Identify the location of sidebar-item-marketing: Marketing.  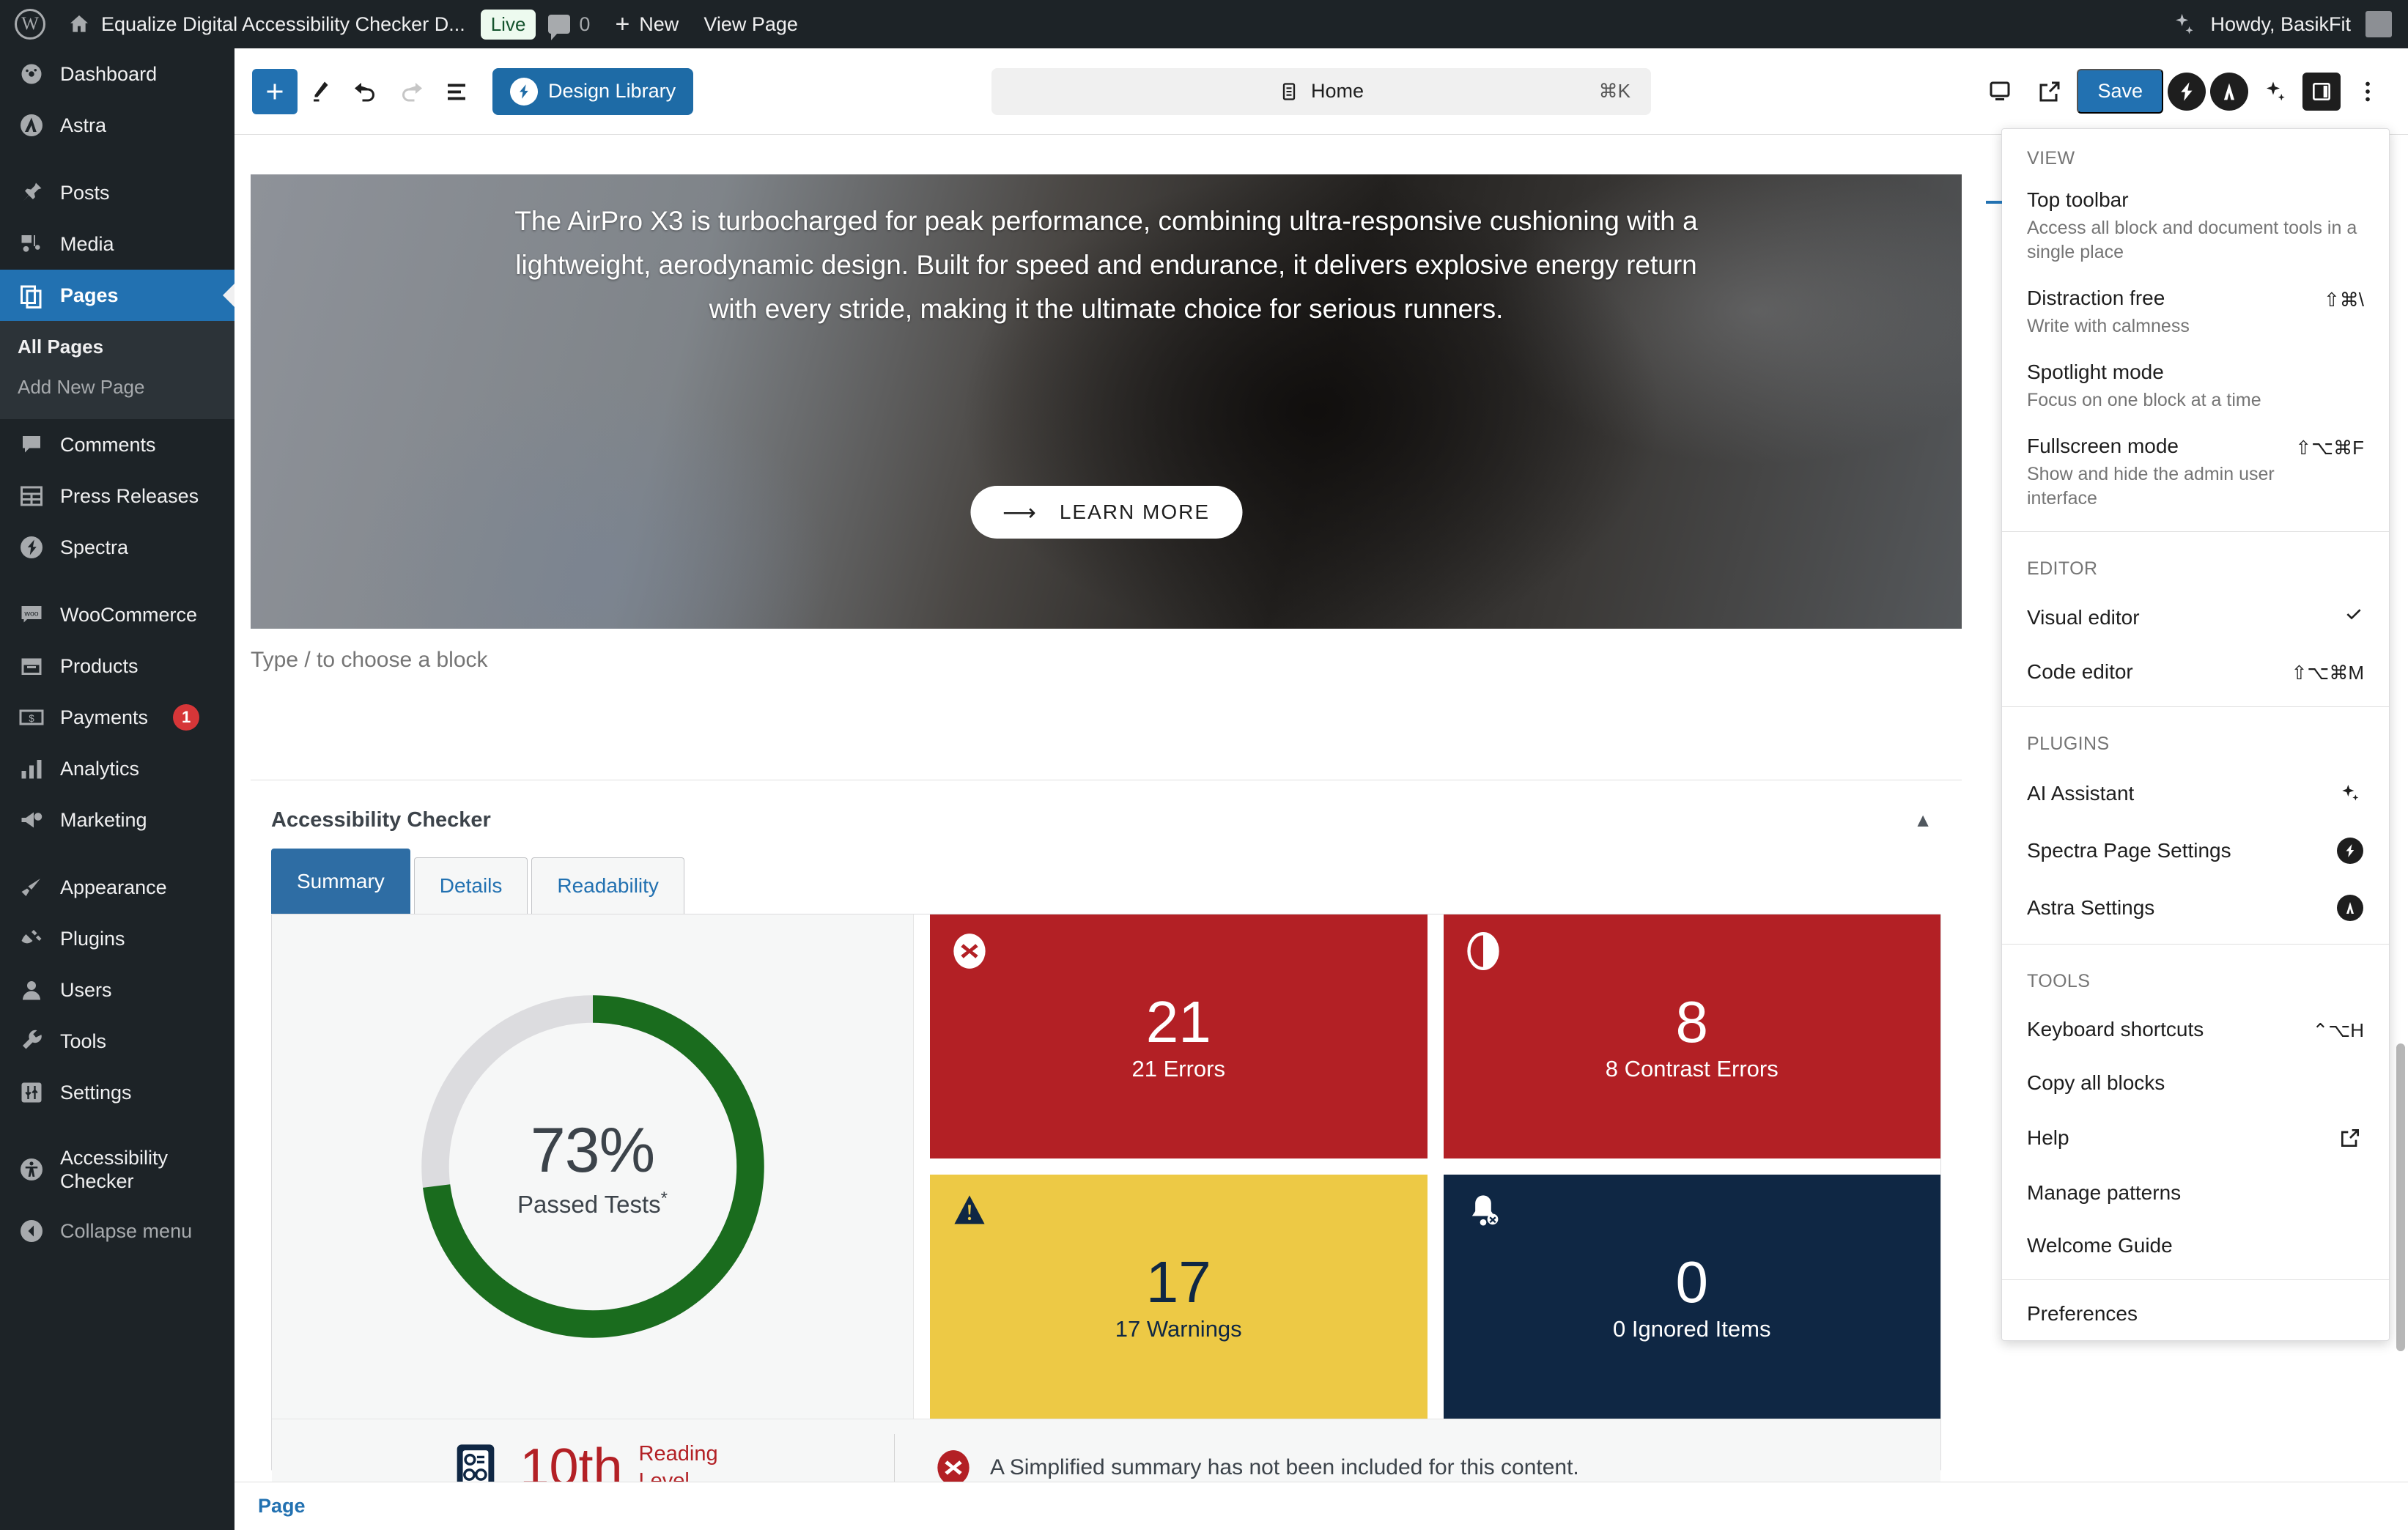
(117, 820).